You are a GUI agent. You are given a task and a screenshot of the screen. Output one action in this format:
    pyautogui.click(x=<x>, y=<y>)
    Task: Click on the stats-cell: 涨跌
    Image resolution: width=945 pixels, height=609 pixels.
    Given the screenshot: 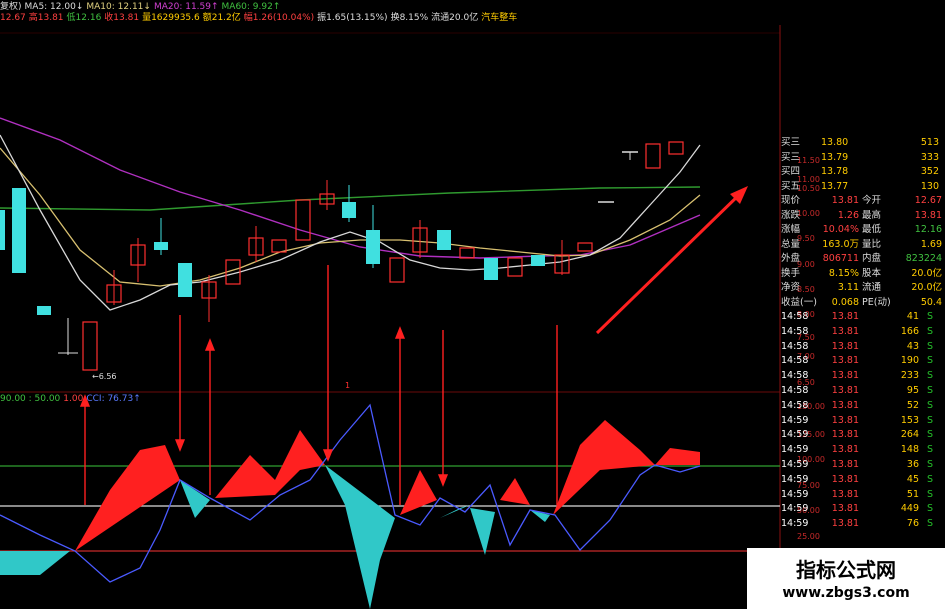 What is the action you would take?
    pyautogui.click(x=791, y=215)
    